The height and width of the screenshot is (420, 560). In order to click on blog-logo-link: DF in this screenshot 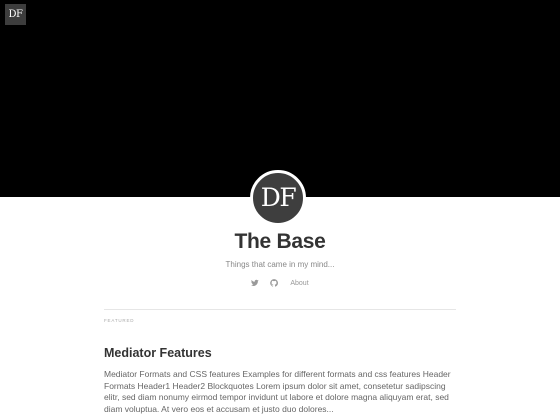, I will do `click(15, 14)`.